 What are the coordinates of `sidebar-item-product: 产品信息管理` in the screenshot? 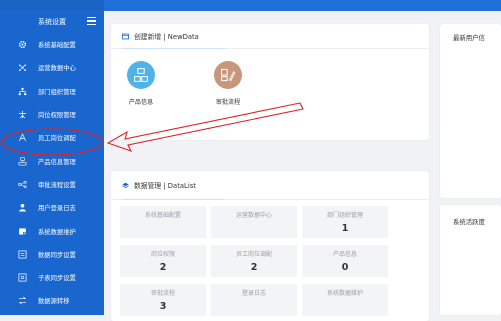 It's located at (52, 160).